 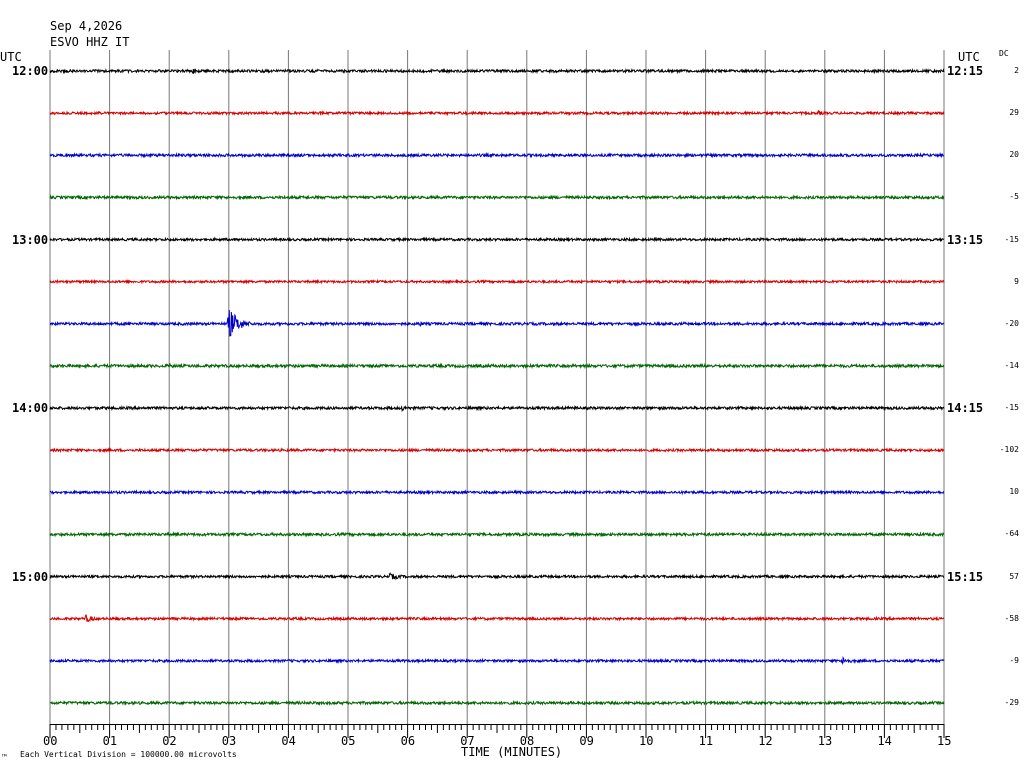 What do you see at coordinates (288, 741) in the screenshot?
I see `x-tick-label: 04` at bounding box center [288, 741].